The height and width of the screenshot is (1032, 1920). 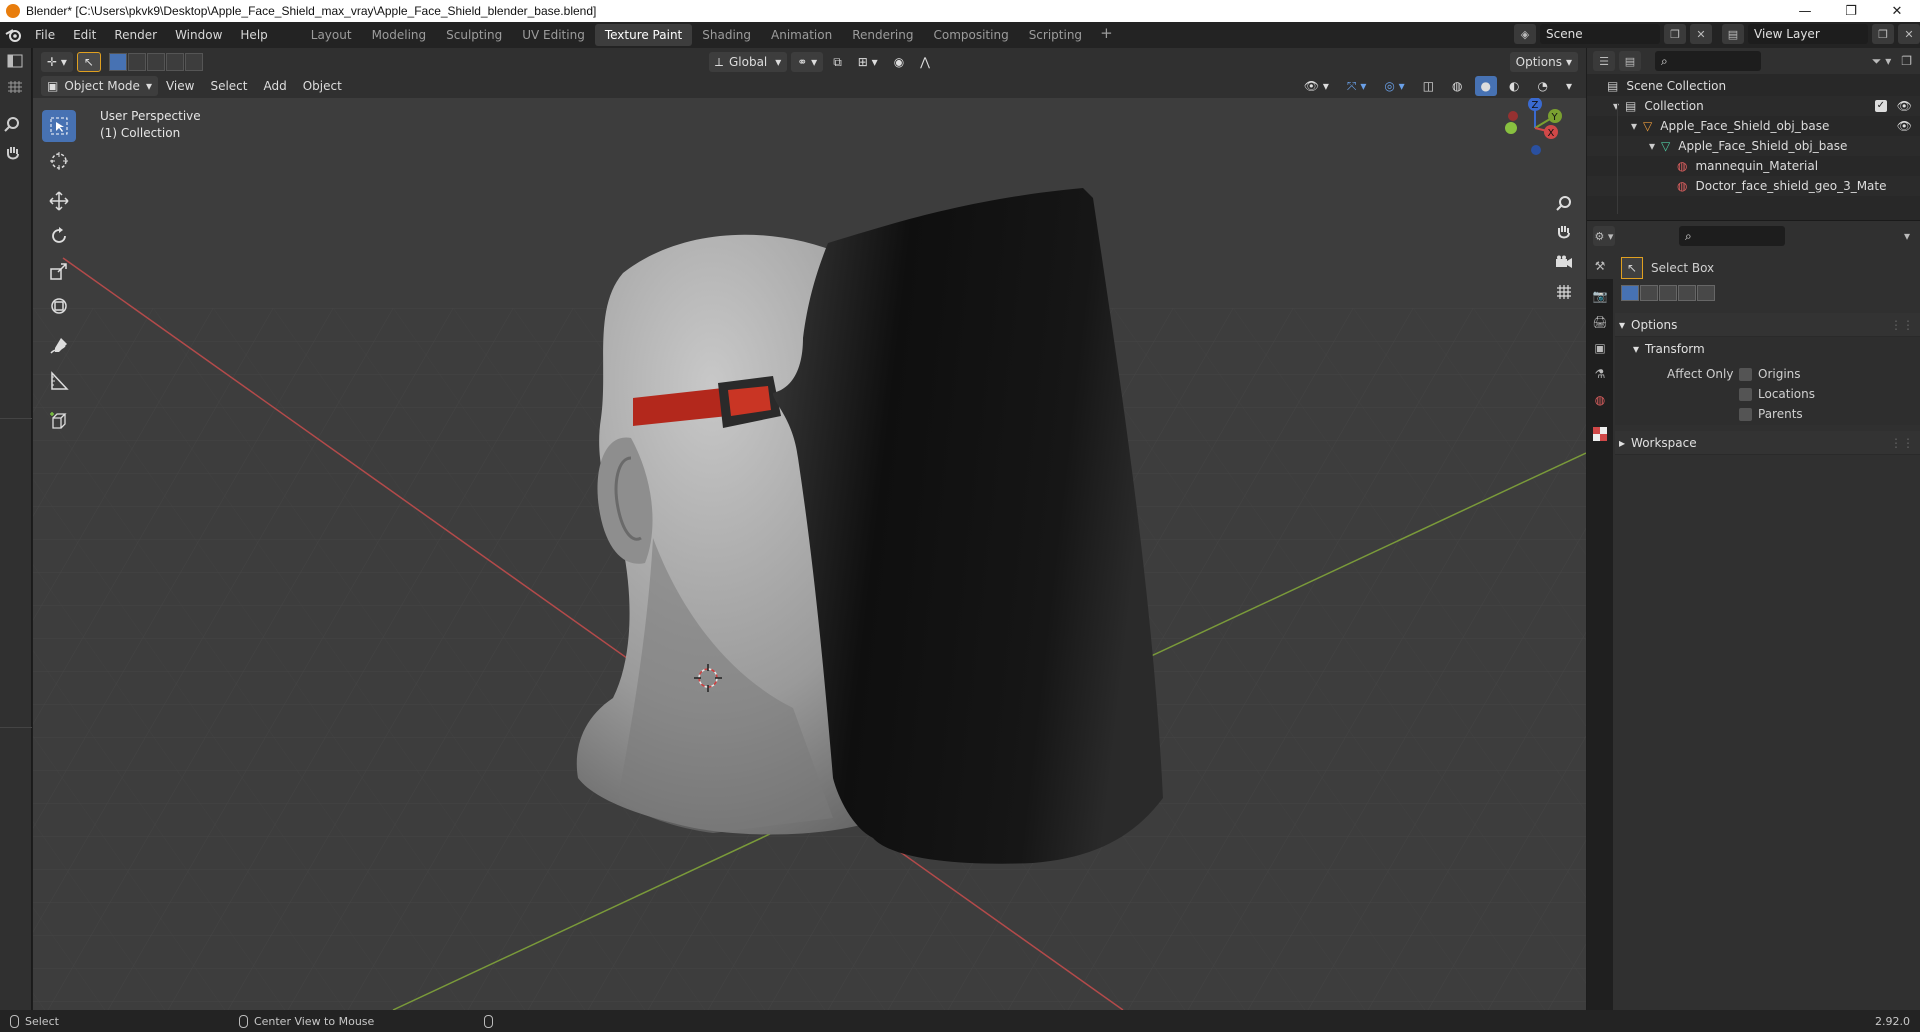 I want to click on outliner-row-mesh: ▾ ▽ Apple_Face_Shield_obj_base, so click(x=1753, y=146).